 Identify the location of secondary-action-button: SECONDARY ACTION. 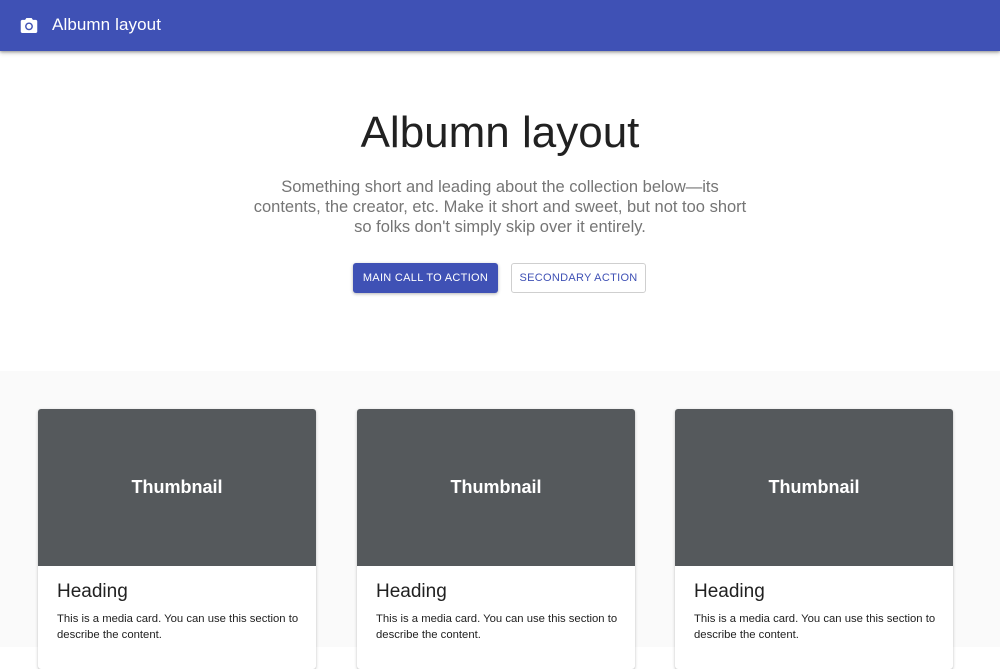
(578, 278).